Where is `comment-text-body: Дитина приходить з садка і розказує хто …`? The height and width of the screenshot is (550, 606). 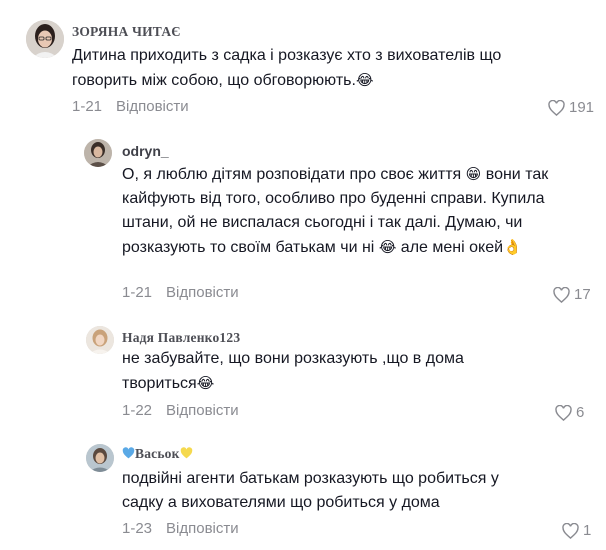
comment-text-body: Дитина приходить з садка і розказує хто … is located at coordinates (287, 68).